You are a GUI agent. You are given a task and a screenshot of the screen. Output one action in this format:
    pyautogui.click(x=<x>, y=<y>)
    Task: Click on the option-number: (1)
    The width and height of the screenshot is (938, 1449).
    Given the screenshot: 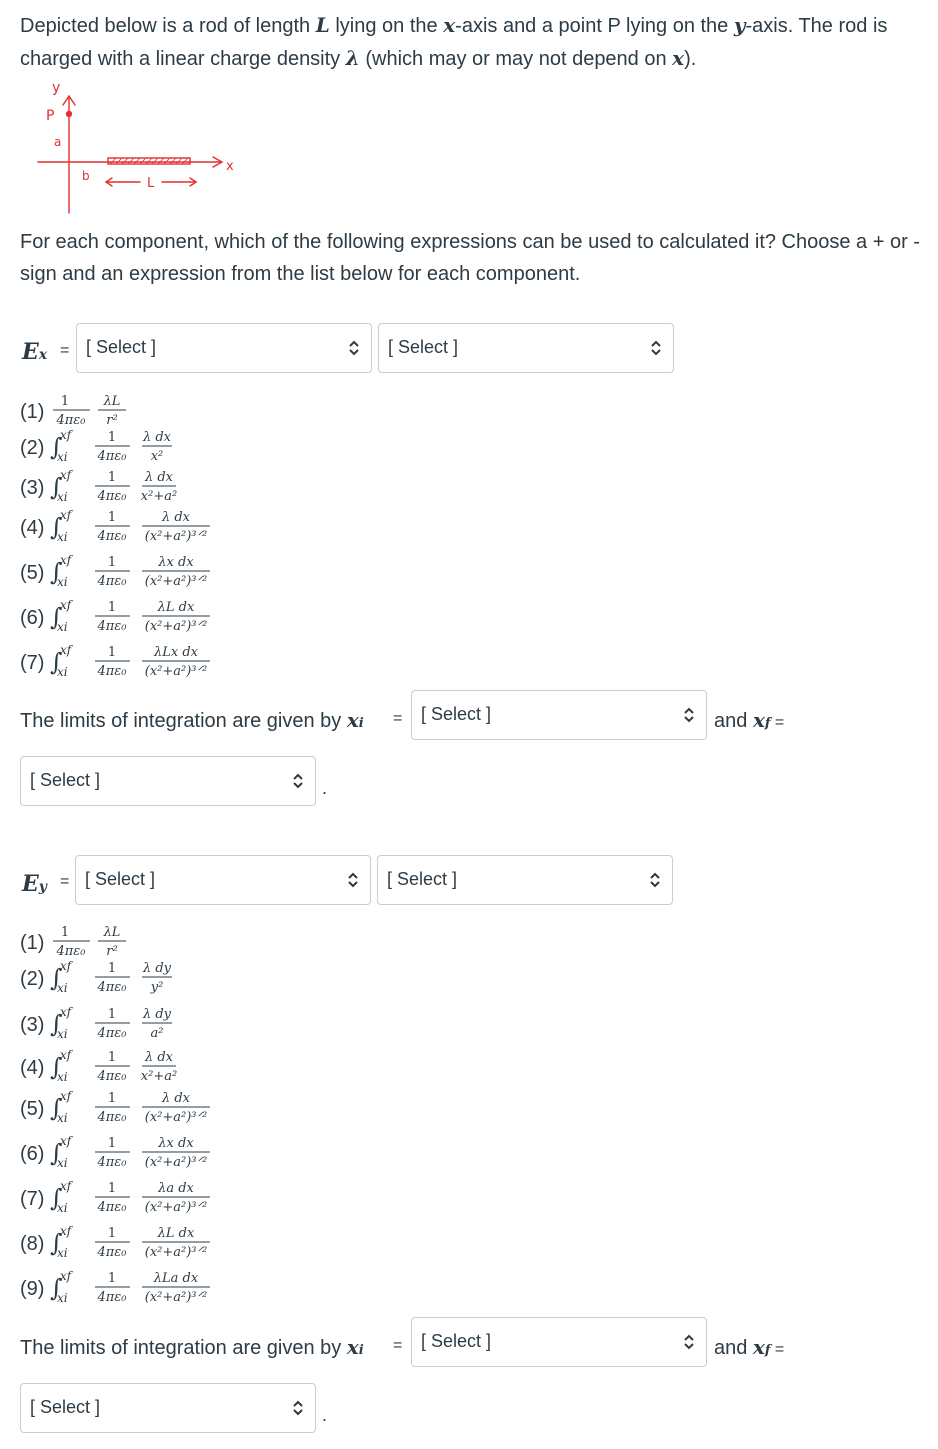 What is the action you would take?
    pyautogui.click(x=32, y=943)
    